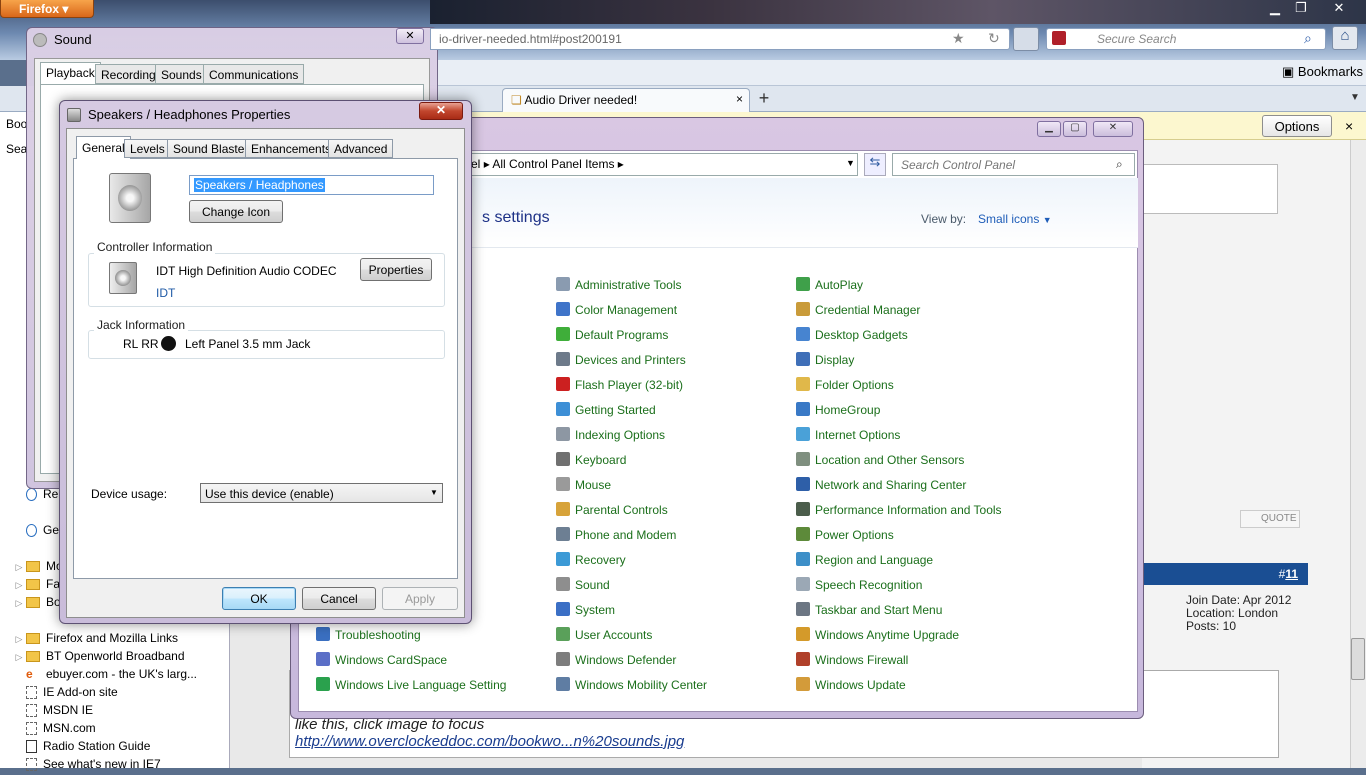 Image resolution: width=1366 pixels, height=775 pixels. Describe the element at coordinates (311, 185) in the screenshot. I see `device-name-input: Speakers / Headphones` at that location.